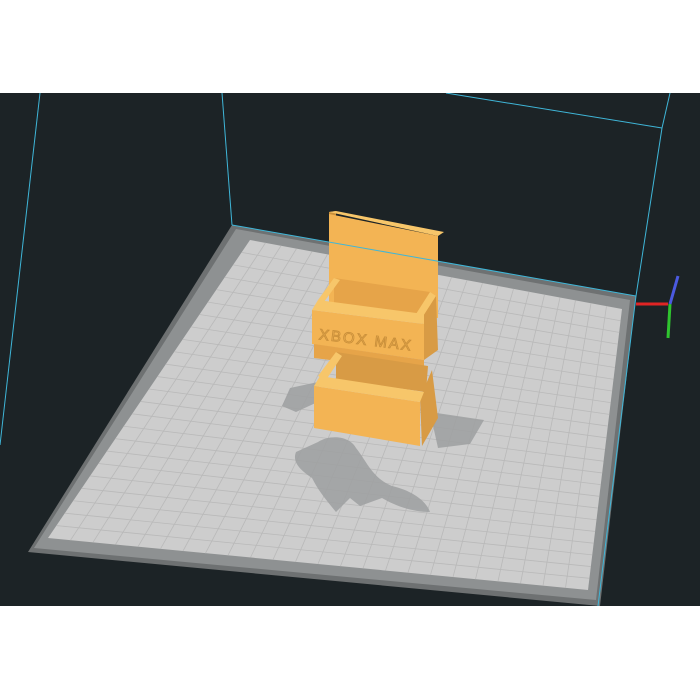 The height and width of the screenshot is (700, 700). I want to click on model-controller-stand: XBOX MAX, so click(378, 328).